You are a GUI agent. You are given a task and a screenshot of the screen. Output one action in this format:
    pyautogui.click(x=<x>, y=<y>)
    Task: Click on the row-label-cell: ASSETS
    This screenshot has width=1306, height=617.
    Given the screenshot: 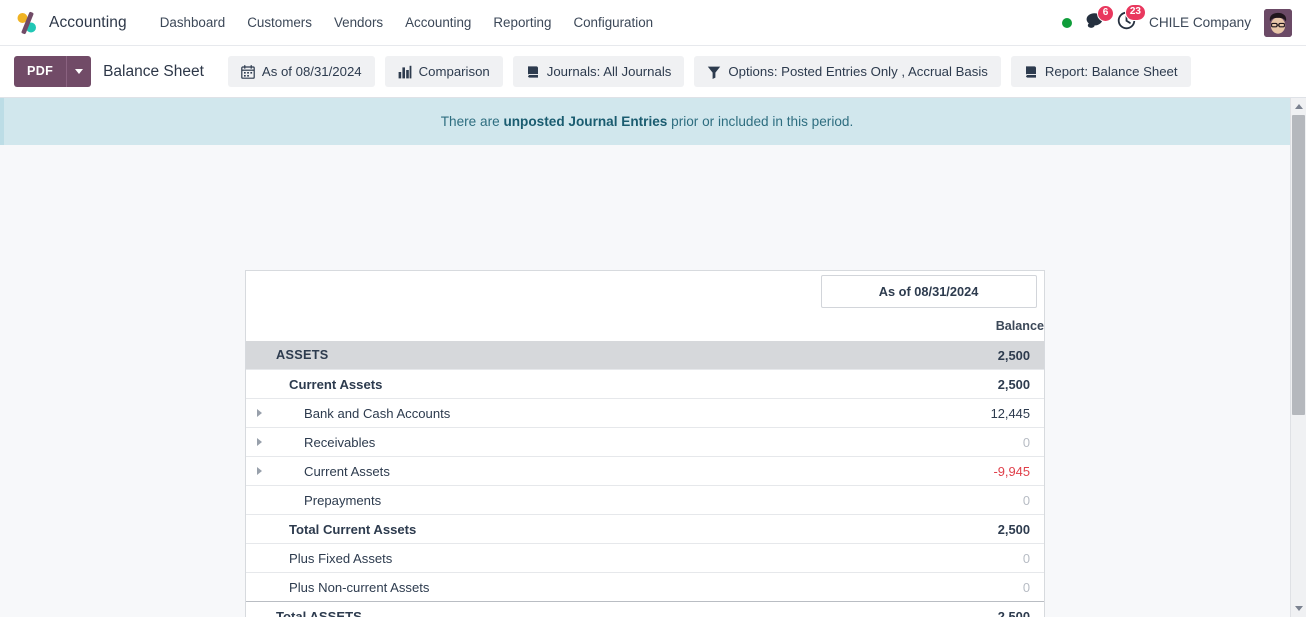 What is the action you would take?
    pyautogui.click(x=533, y=355)
    